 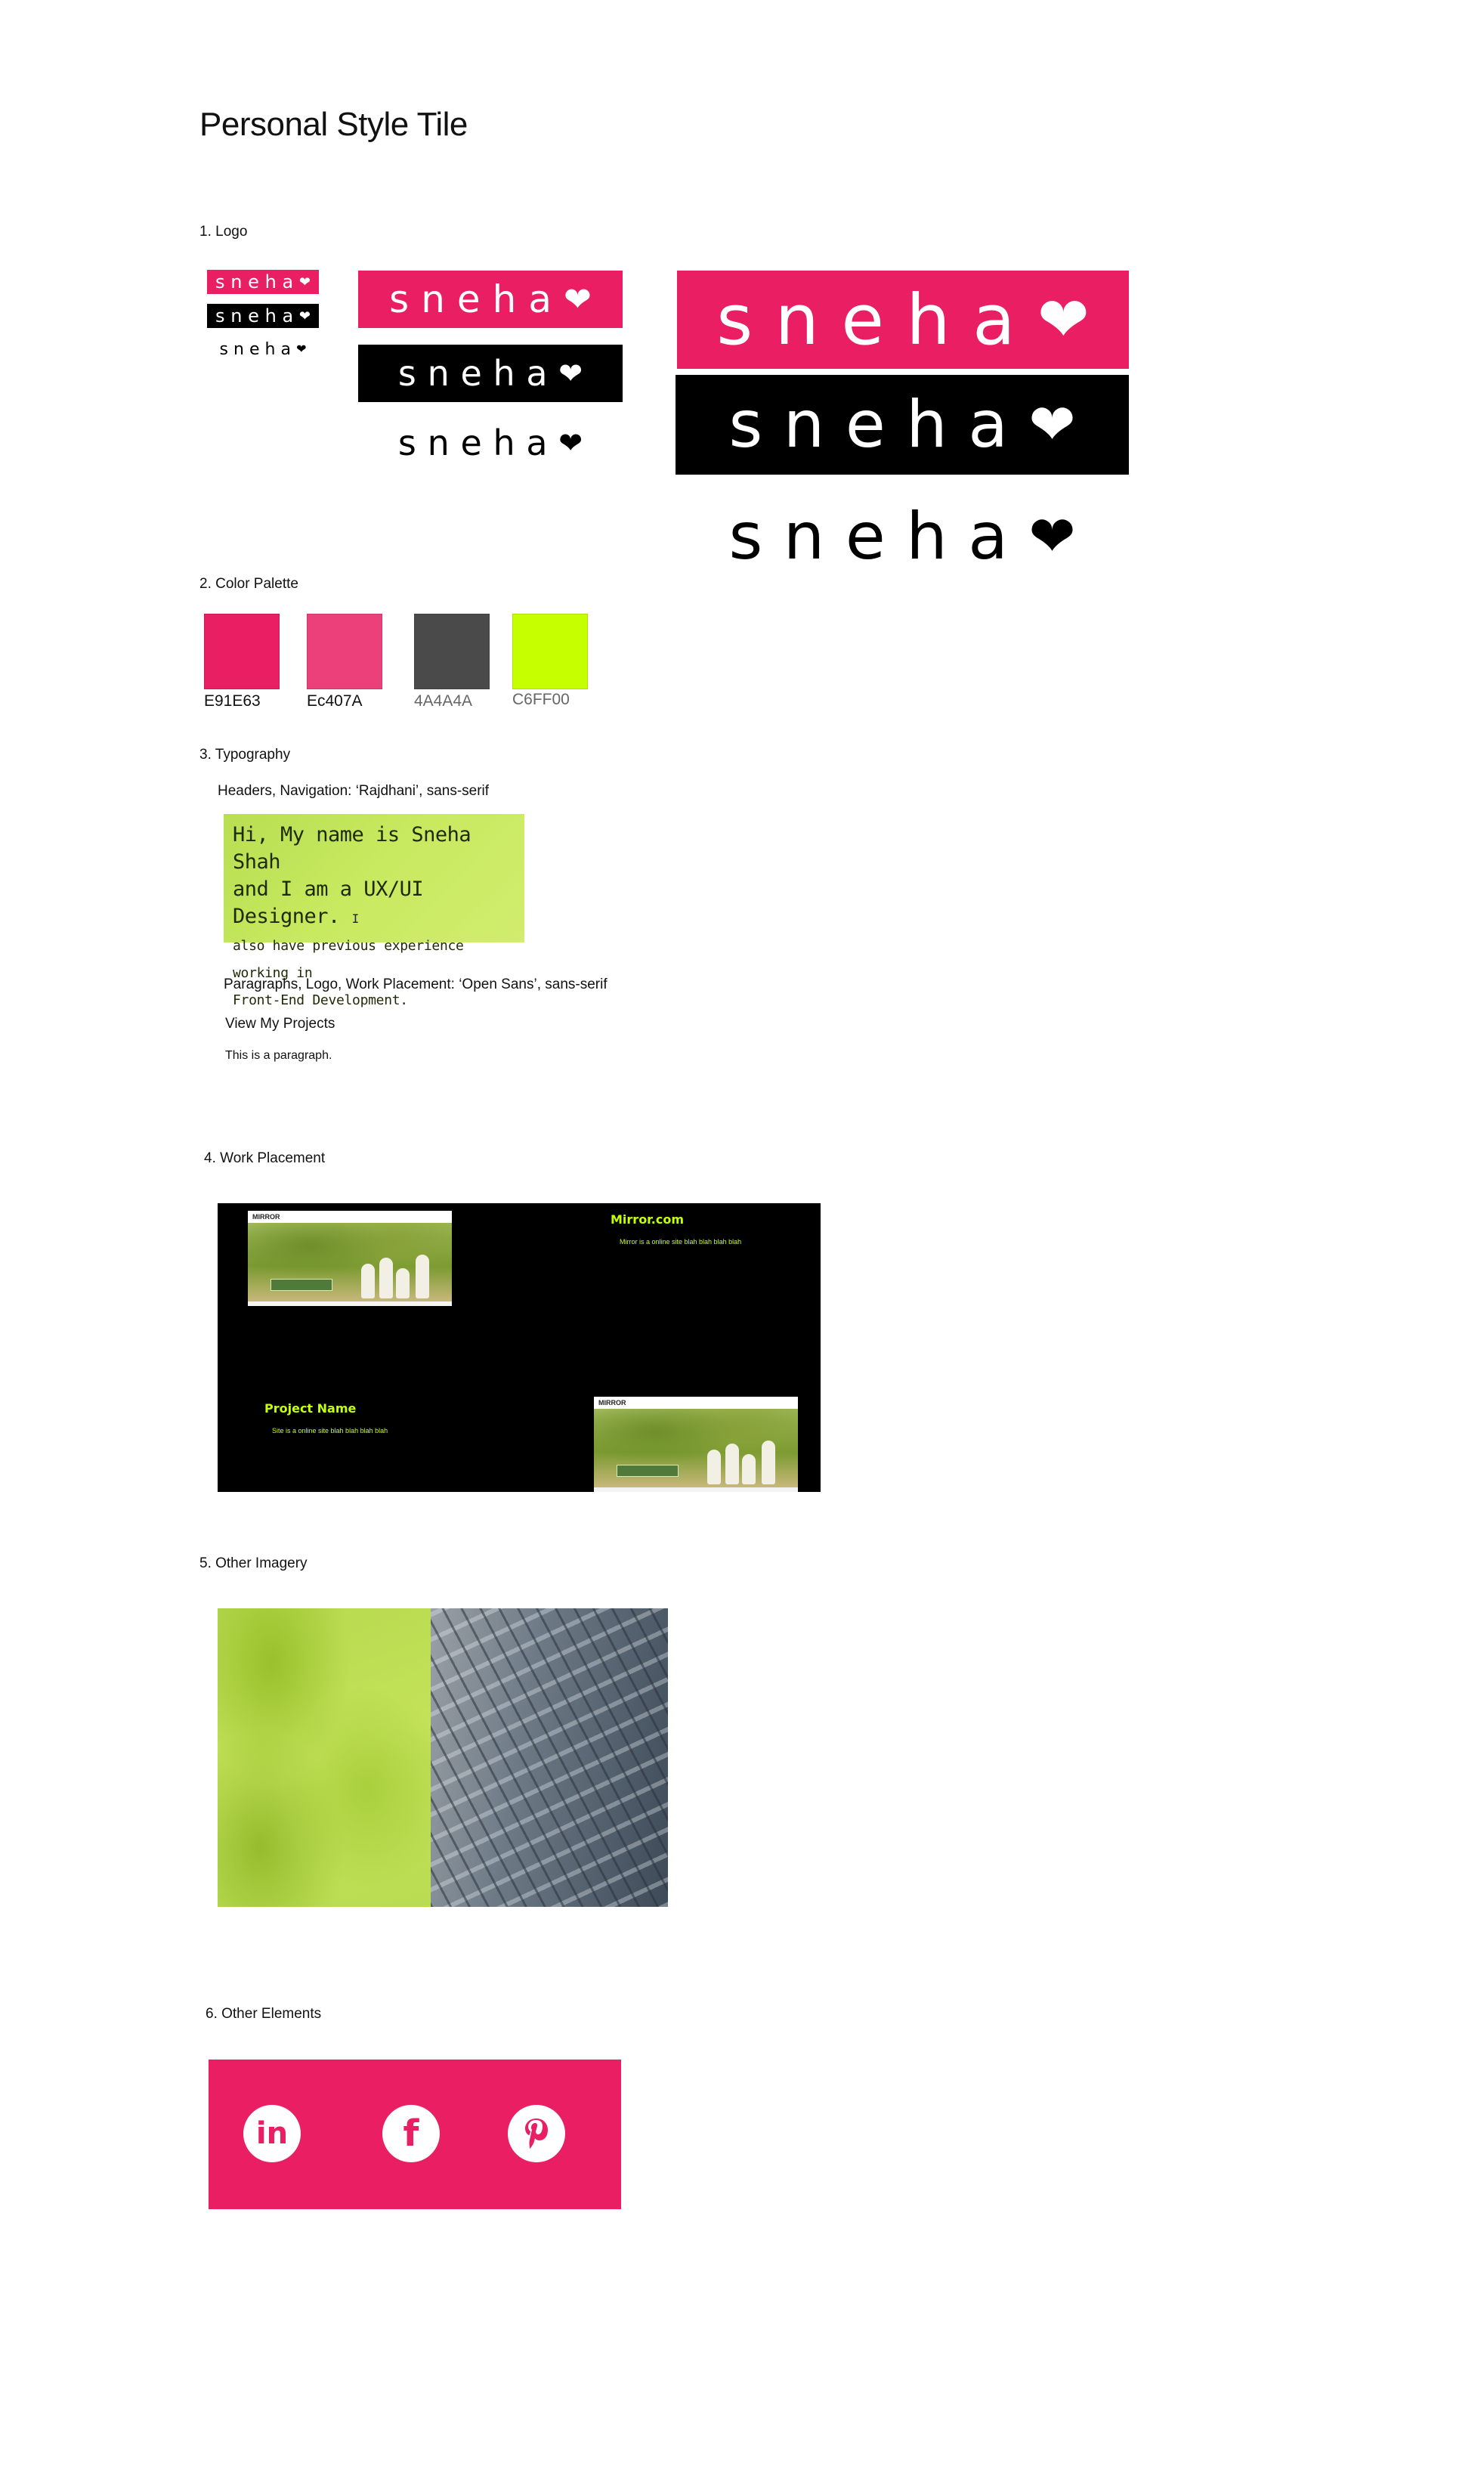 I want to click on swatch-dark, so click(x=452, y=651).